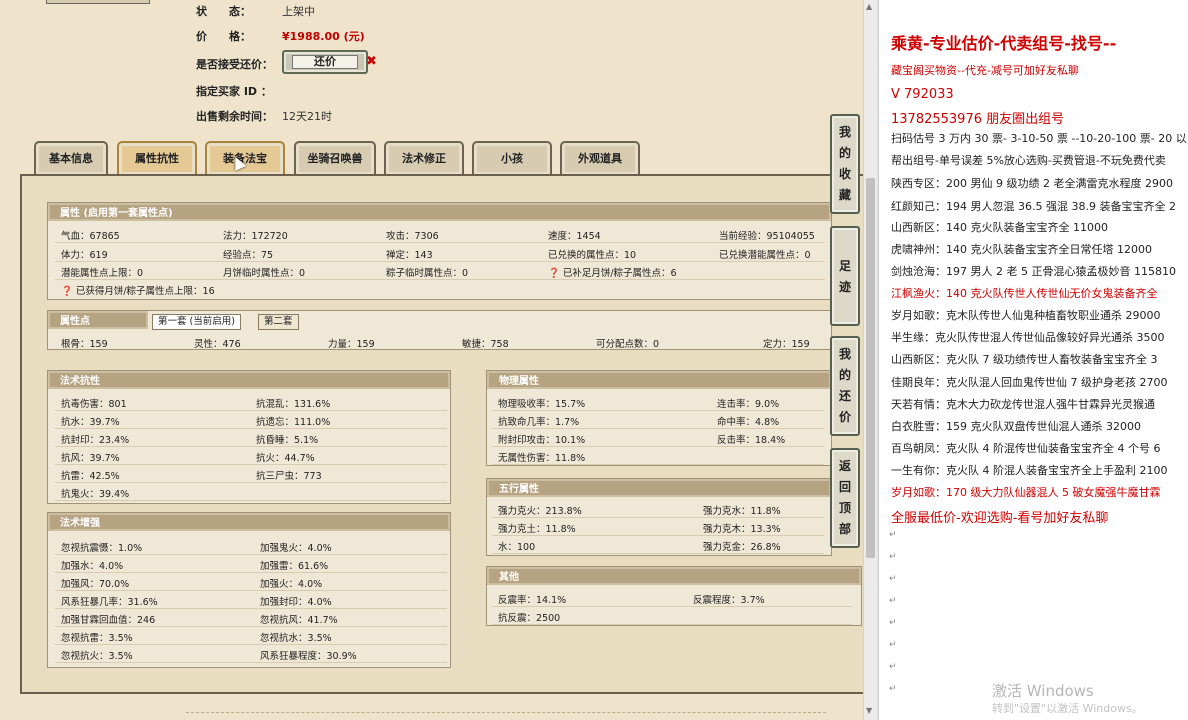 The height and width of the screenshot is (720, 1188). Describe the element at coordinates (71, 158) in the screenshot. I see `tab-basic-info: 基本信息` at that location.